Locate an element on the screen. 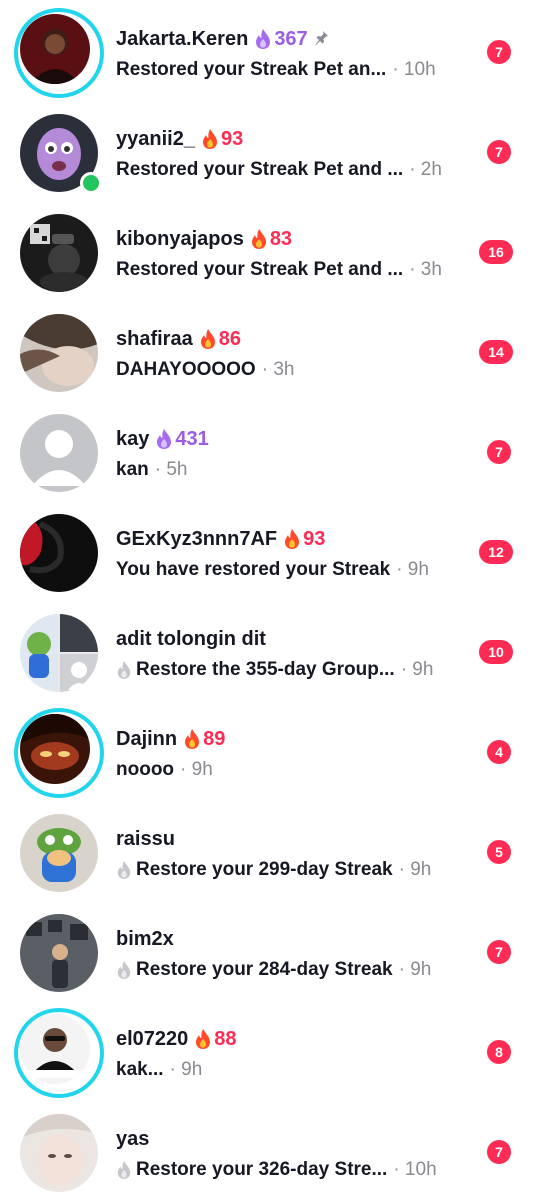  conversation-row: Dajinn 89 noooo · 9h 4 is located at coordinates (266, 750).